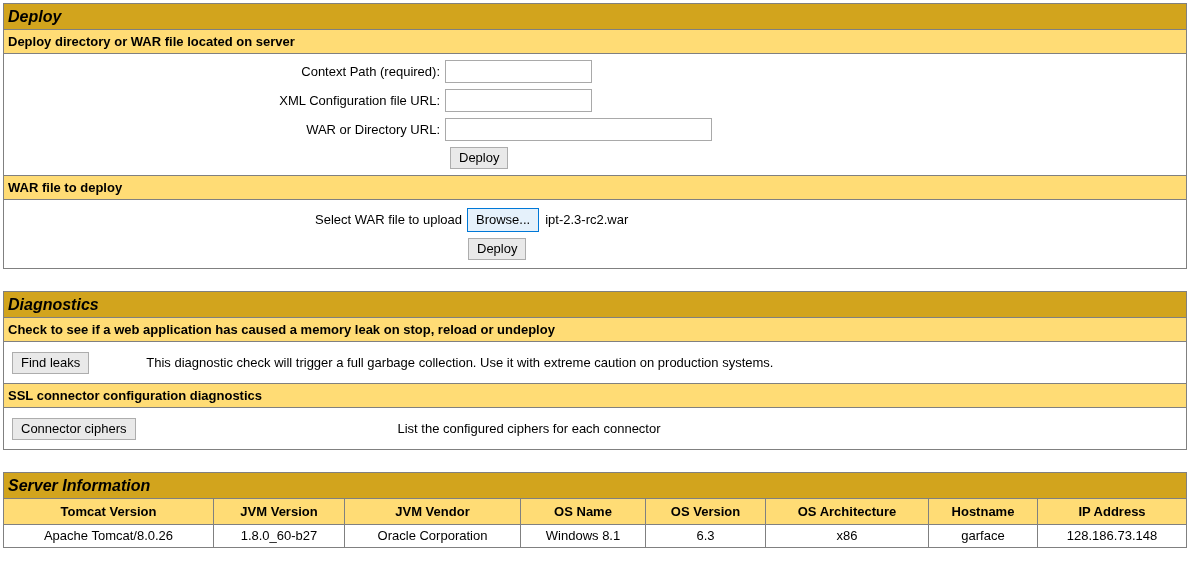  Describe the element at coordinates (846, 512) in the screenshot. I see `column-header: OS Architecture` at that location.